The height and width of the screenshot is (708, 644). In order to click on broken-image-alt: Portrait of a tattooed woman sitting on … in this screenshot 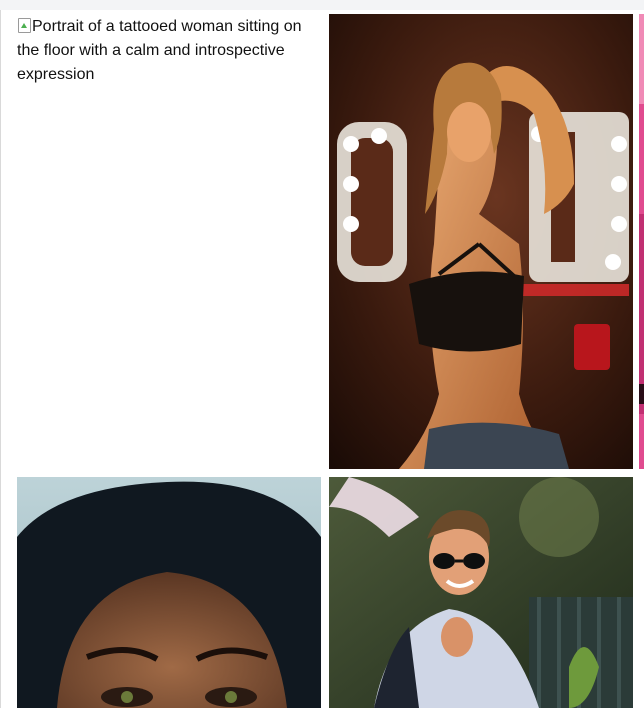, I will do `click(169, 50)`.